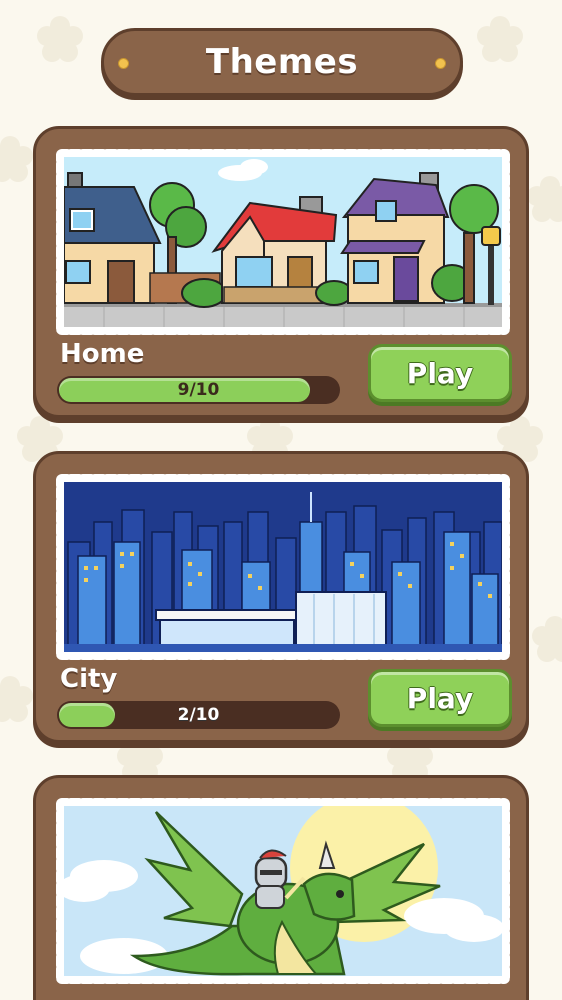 The width and height of the screenshot is (562, 1000). What do you see at coordinates (102, 354) in the screenshot?
I see `theme-name: Home` at bounding box center [102, 354].